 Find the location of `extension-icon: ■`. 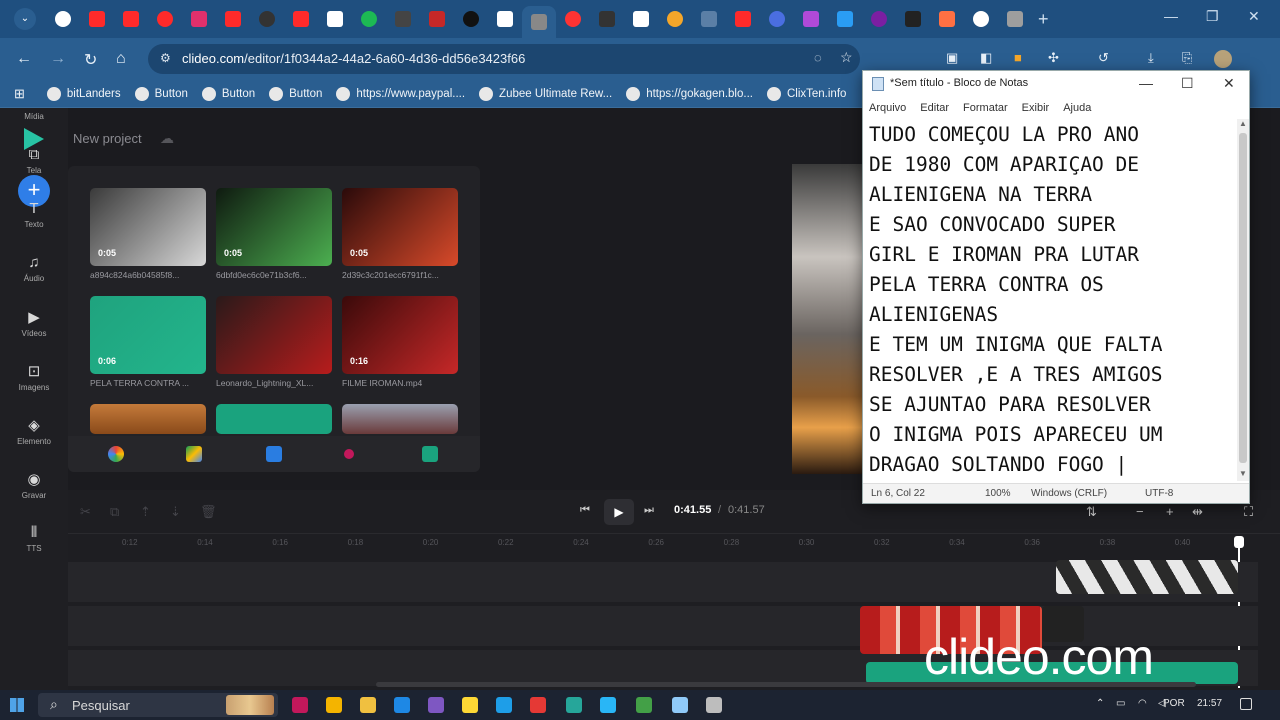

extension-icon: ■ is located at coordinates (1018, 57).